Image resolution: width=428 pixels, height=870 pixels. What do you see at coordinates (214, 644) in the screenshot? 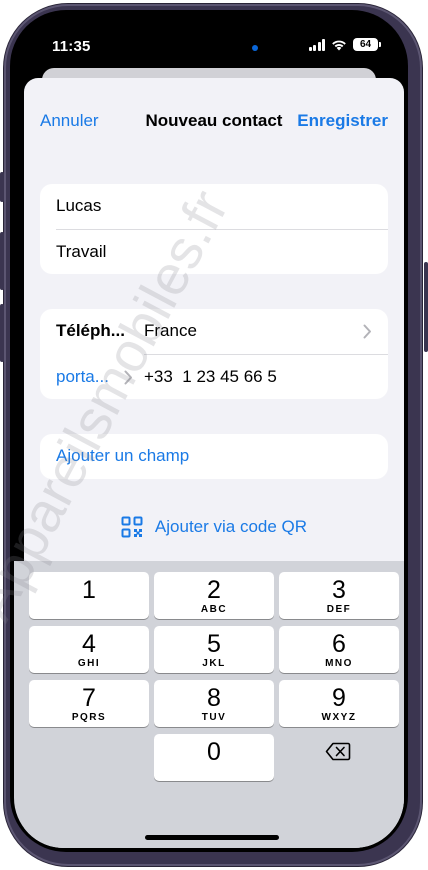
I see `key-digit: 5` at bounding box center [214, 644].